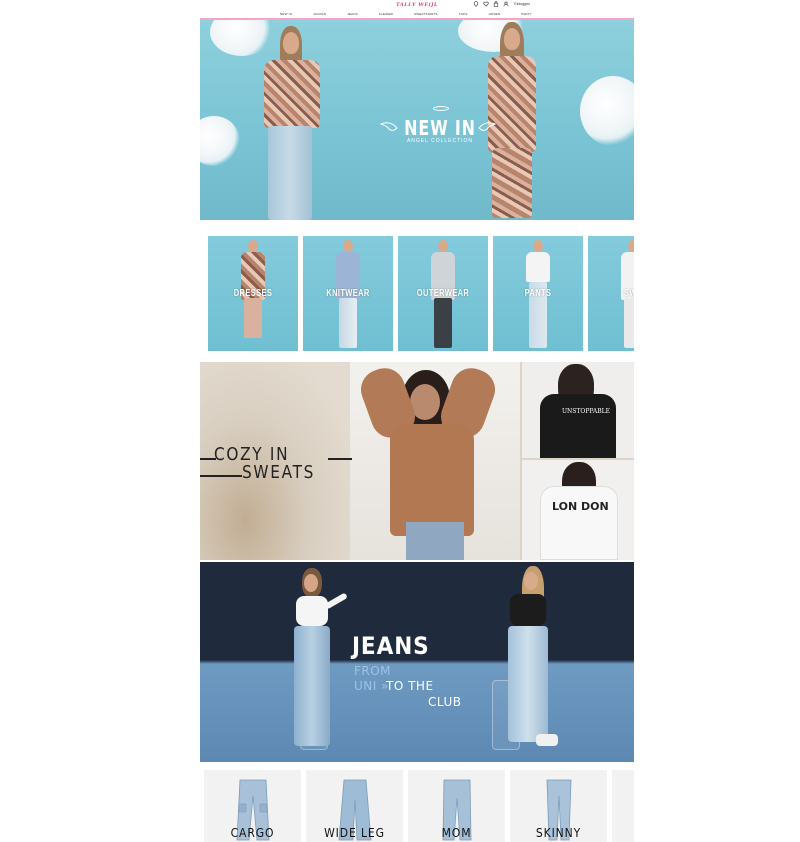 Image resolution: width=800 pixels, height=842 pixels. What do you see at coordinates (252, 833) in the screenshot?
I see `fit-label: CARGO` at bounding box center [252, 833].